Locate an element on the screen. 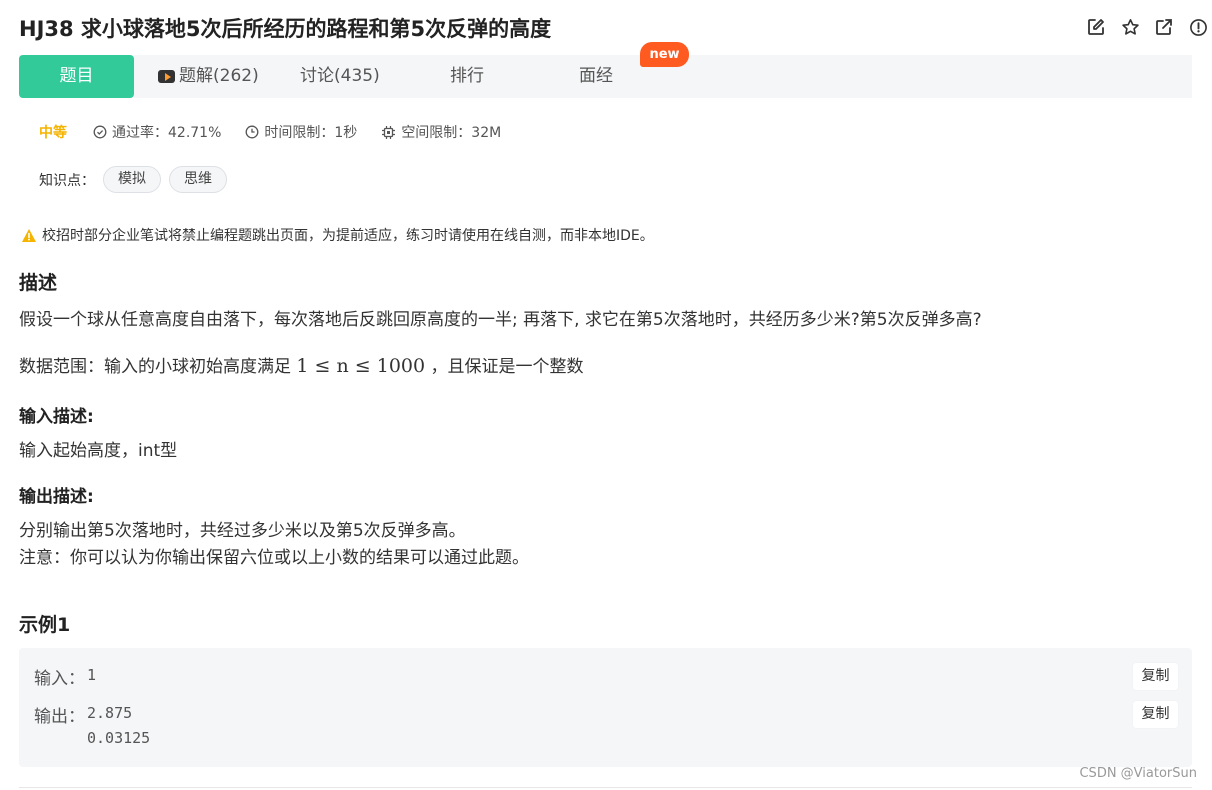  edit-icon is located at coordinates (1096, 27).